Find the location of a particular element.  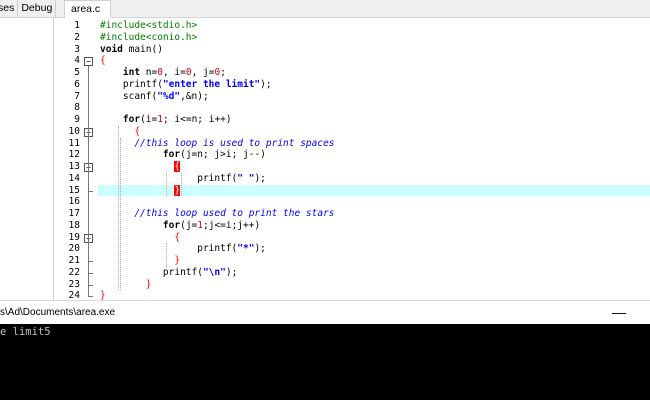

line-number: 2 is located at coordinates (77, 37).